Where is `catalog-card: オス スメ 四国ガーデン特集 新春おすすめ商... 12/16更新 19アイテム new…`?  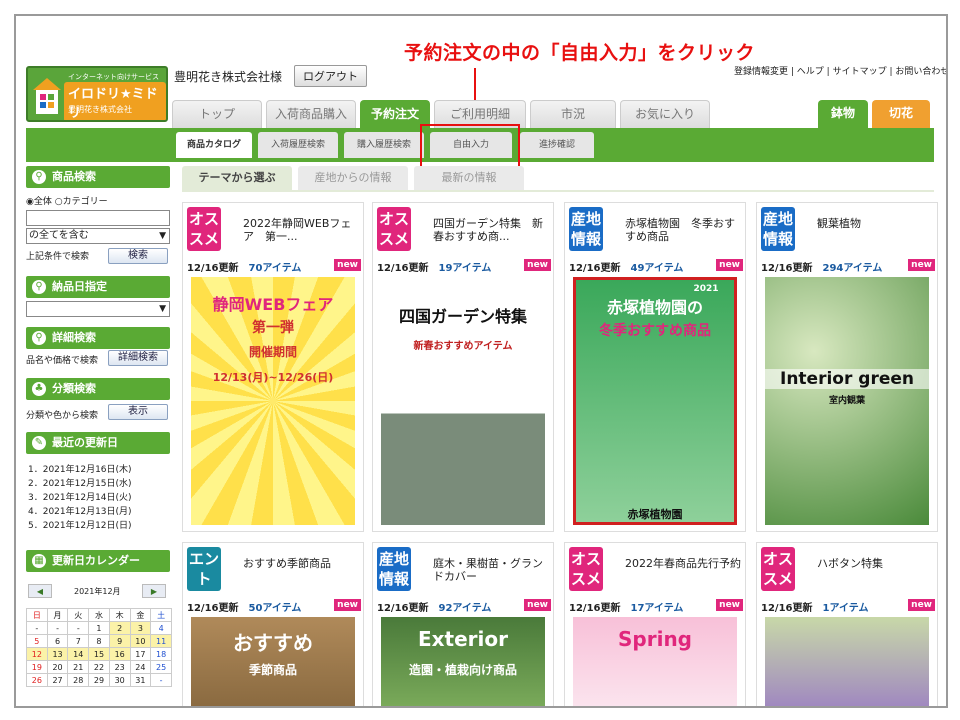 catalog-card: オス スメ 四国ガーデン特集 新春おすすめ商... 12/16更新 19アイテム new… is located at coordinates (463, 367).